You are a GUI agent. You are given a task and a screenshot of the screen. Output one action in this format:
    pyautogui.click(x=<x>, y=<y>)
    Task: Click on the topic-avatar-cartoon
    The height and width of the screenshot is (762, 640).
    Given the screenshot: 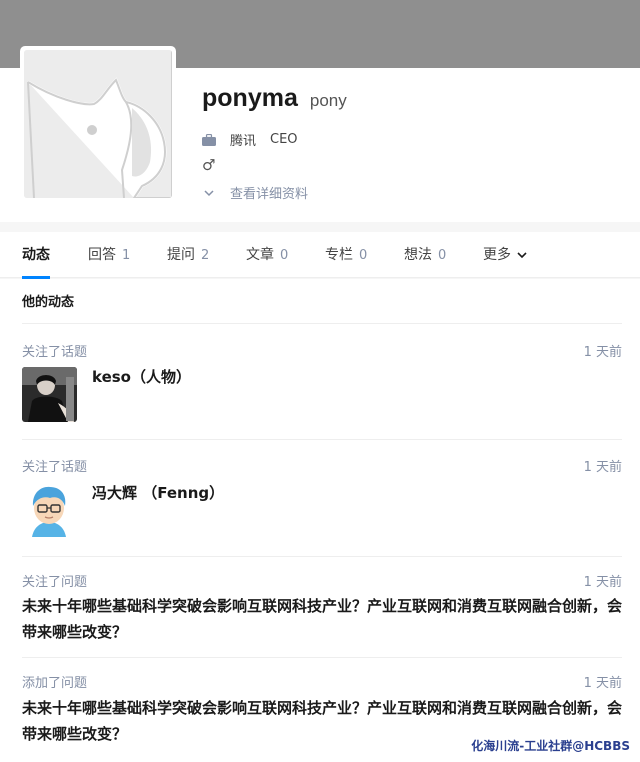 What is the action you would take?
    pyautogui.click(x=49, y=509)
    